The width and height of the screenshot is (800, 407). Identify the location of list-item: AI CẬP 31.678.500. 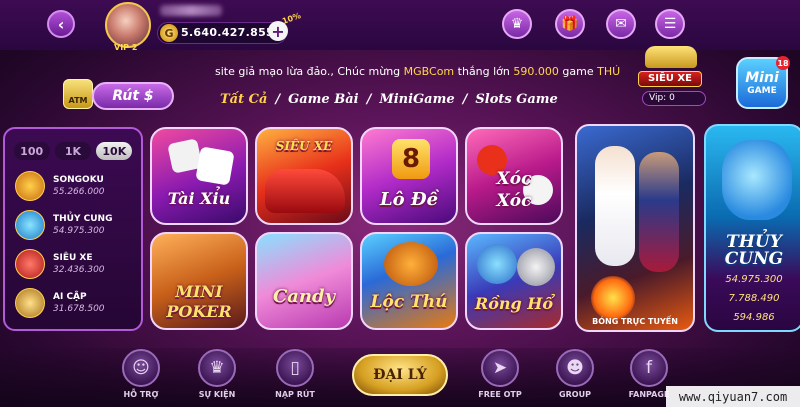
(73, 302).